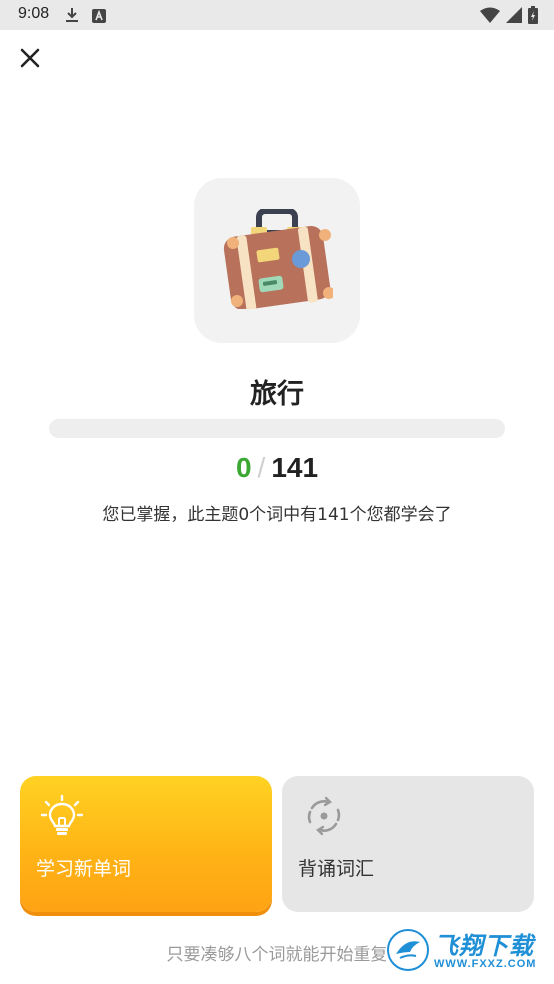 The image size is (554, 984). I want to click on battery-charging-icon, so click(533, 17).